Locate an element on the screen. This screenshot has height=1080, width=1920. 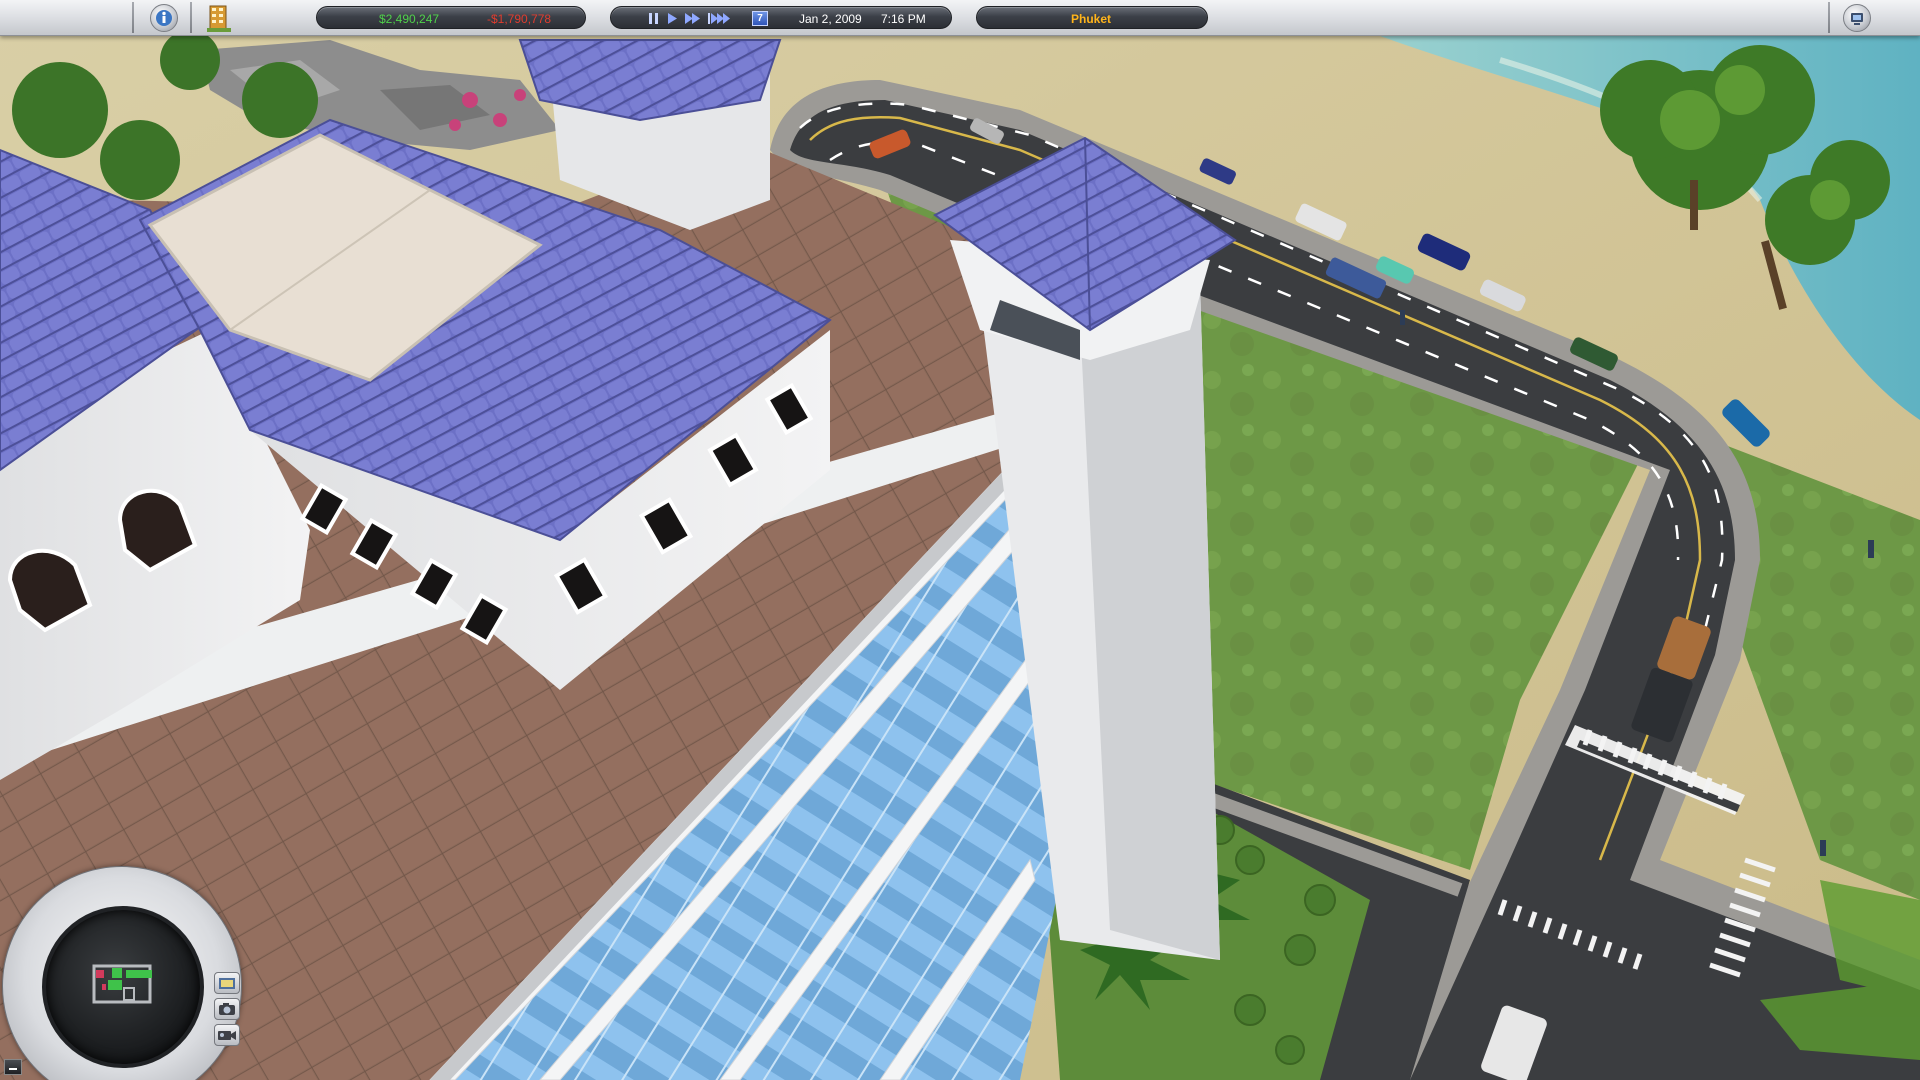
time-controls: 7 Jan 2, 2009 7:16 PM is located at coordinates (781, 17).